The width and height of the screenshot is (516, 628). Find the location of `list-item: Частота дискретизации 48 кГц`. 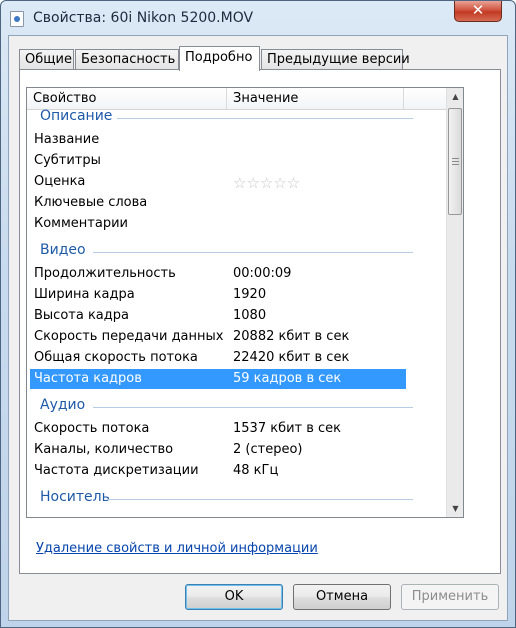

list-item: Частота дискретизации 48 кГц is located at coordinates (218, 471).